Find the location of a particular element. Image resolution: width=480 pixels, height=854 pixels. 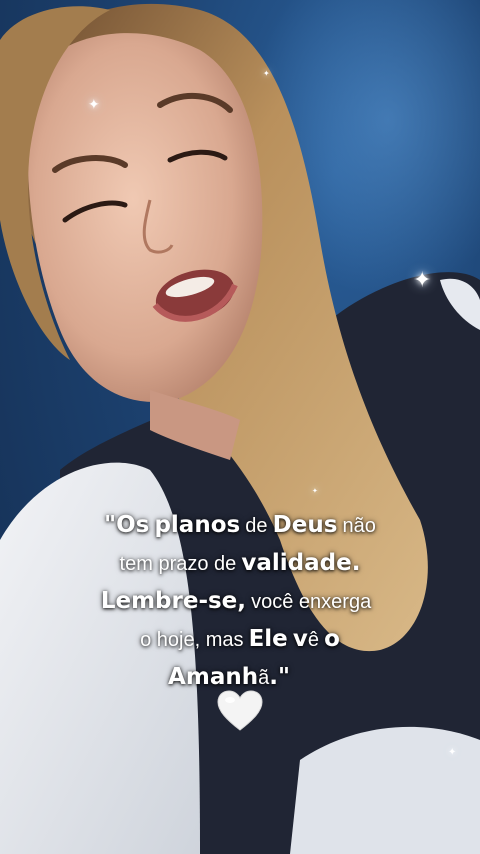

quote-word: Deus is located at coordinates (305, 525).